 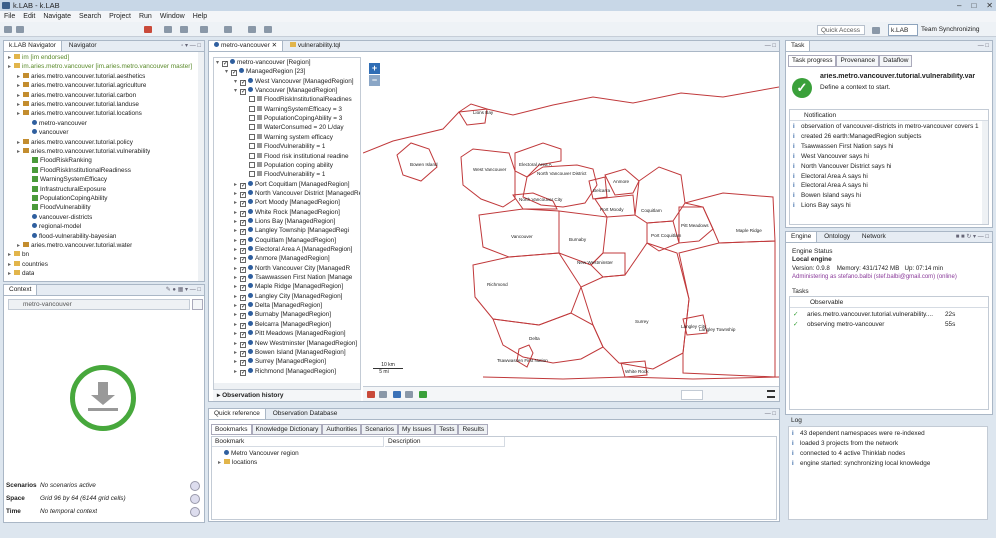 What do you see at coordinates (282, 315) in the screenshot?
I see `region-tree-item: ▸ ✓ Burnaby [ManagedRegion]` at bounding box center [282, 315].